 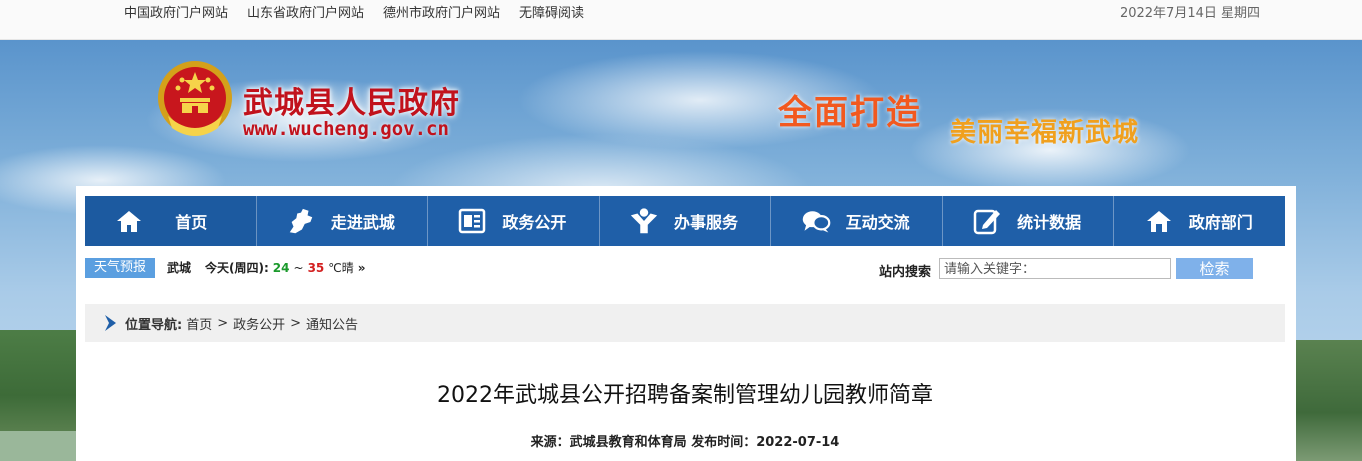 What do you see at coordinates (987, 221) in the screenshot?
I see `edit-icon` at bounding box center [987, 221].